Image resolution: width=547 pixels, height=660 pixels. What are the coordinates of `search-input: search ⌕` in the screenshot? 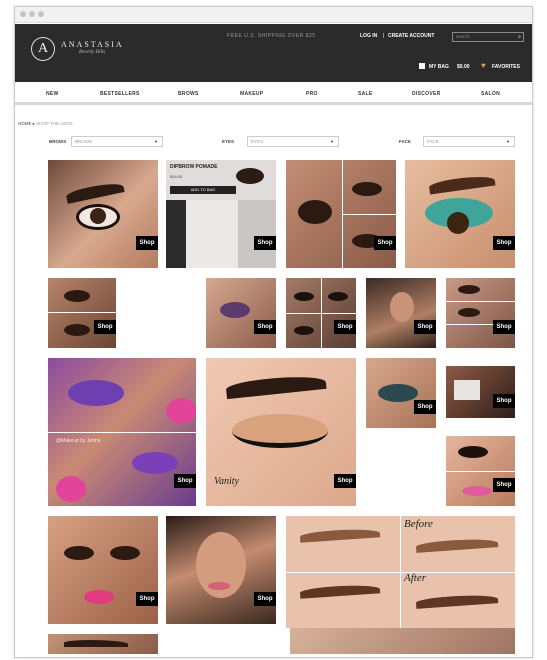 It's located at (488, 37).